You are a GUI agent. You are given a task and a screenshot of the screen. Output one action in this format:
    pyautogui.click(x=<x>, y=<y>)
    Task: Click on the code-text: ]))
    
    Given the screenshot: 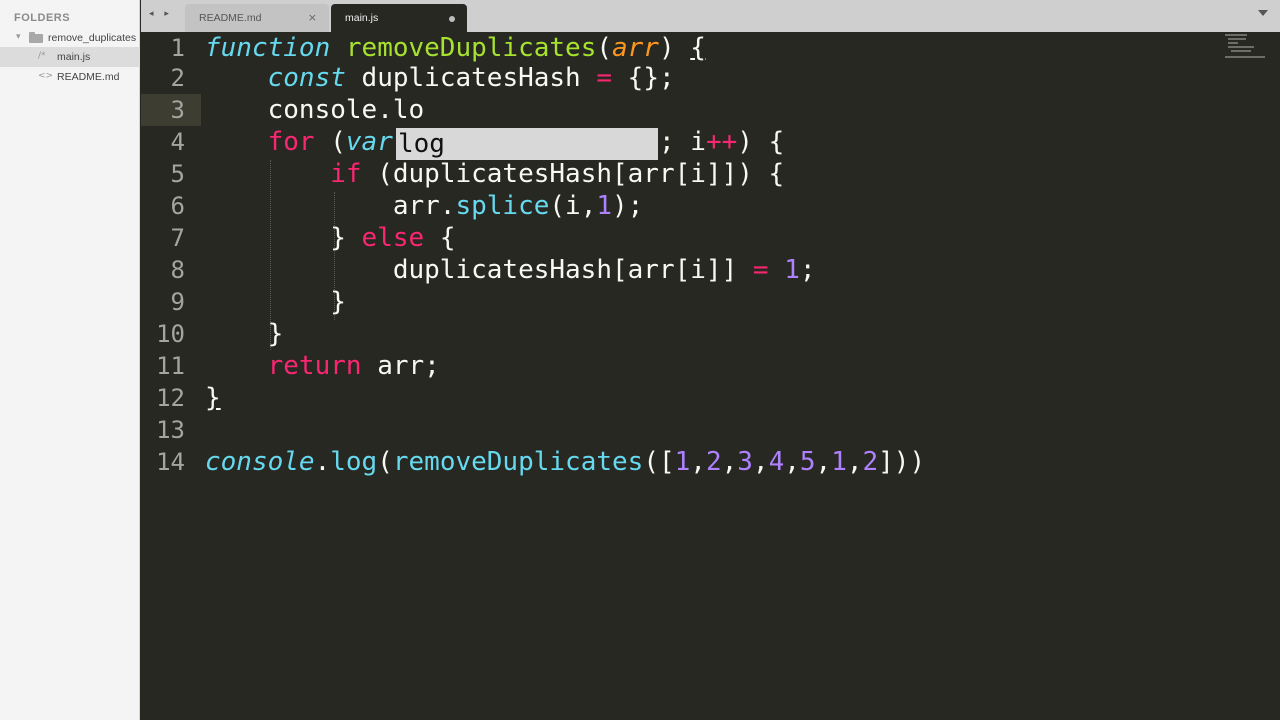 What is the action you would take?
    pyautogui.click(x=902, y=462)
    